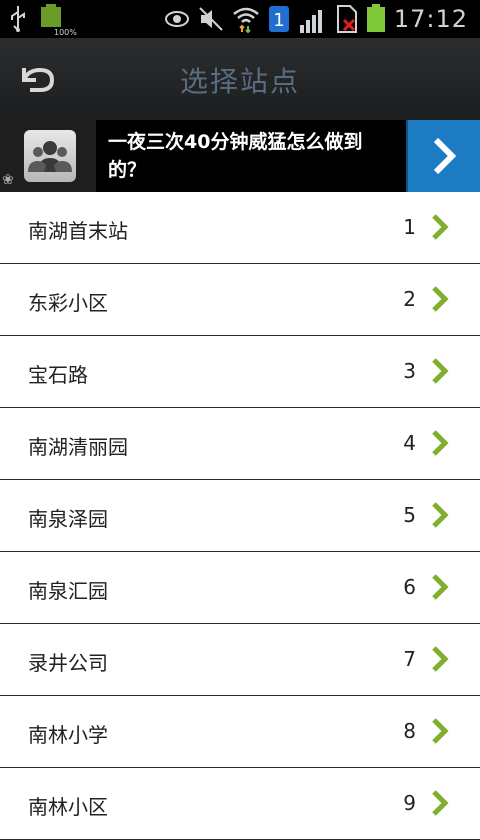 The height and width of the screenshot is (840, 480). Describe the element at coordinates (68, 735) in the screenshot. I see `station-name: 南林小学` at that location.